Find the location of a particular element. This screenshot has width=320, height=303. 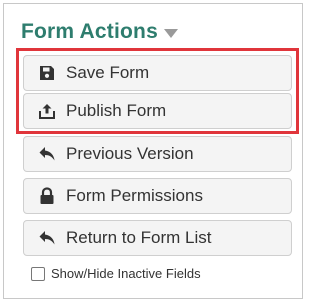

save-form-button: Save Form is located at coordinates (157, 73).